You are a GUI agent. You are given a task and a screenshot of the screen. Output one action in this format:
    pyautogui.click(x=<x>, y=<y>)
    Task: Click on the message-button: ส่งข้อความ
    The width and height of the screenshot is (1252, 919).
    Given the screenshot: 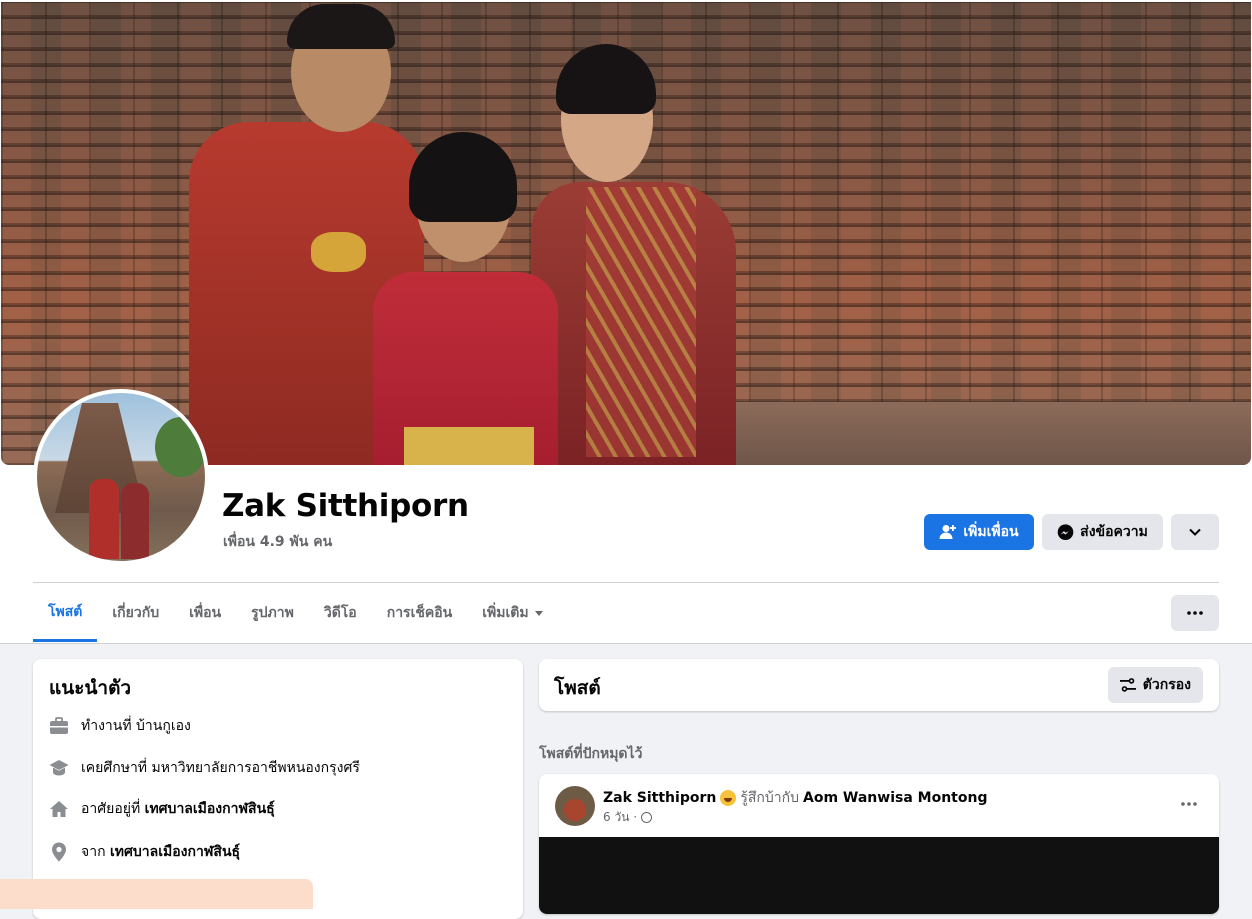 What is the action you would take?
    pyautogui.click(x=1102, y=532)
    